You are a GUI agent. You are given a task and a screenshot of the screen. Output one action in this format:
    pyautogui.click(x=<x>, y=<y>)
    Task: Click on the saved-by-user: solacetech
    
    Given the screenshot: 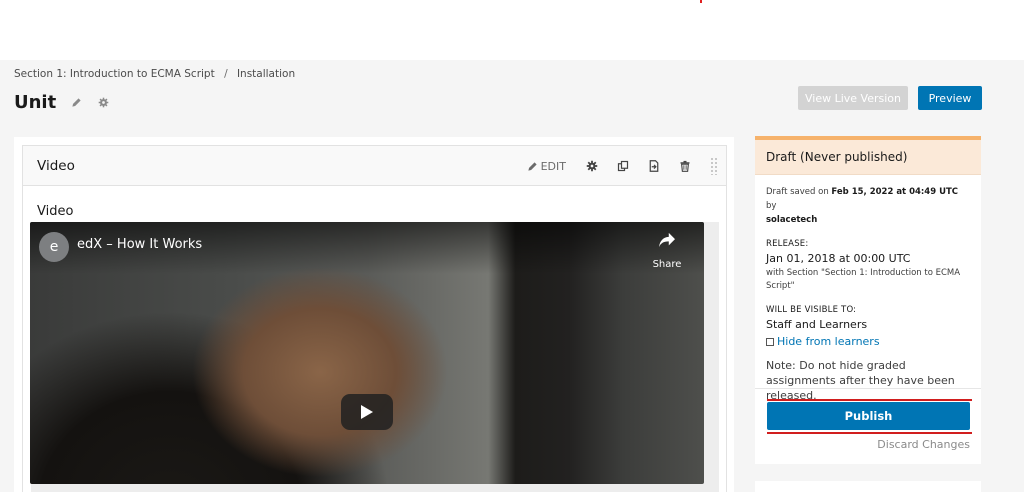 What is the action you would take?
    pyautogui.click(x=792, y=220)
    